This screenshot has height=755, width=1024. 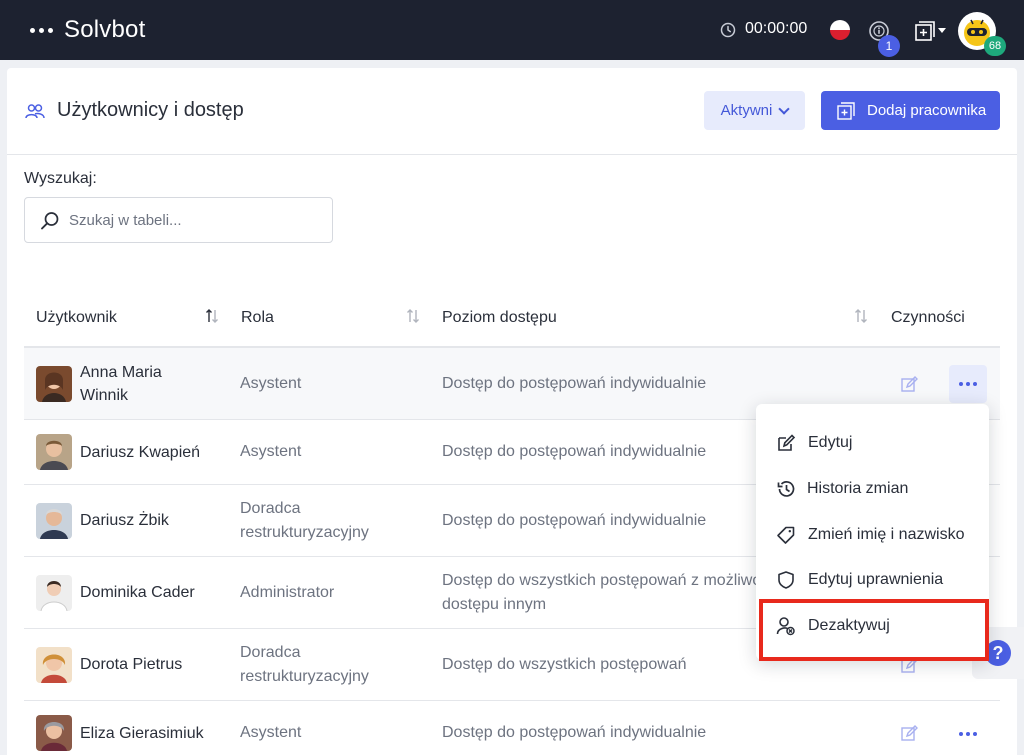 What do you see at coordinates (564, 664) in the screenshot?
I see `user-access: Dostęp do wszystkich postępowań` at bounding box center [564, 664].